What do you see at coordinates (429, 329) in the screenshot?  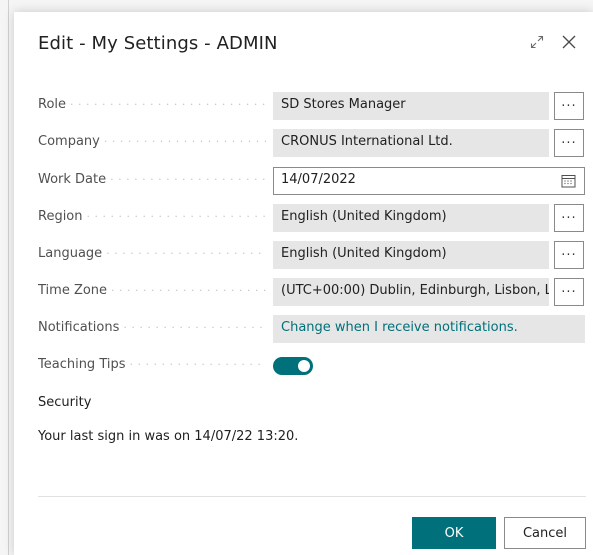 I see `notifications-link: Change when I receive notifications.` at bounding box center [429, 329].